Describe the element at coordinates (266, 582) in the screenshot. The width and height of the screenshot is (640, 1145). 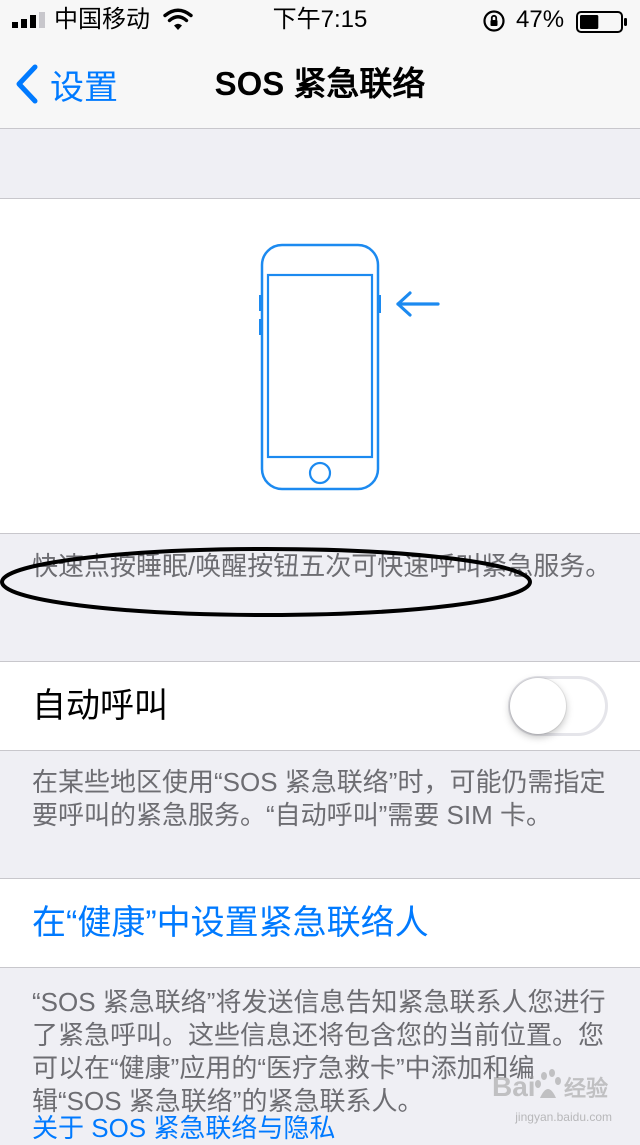
I see `annotation-ellipse` at that location.